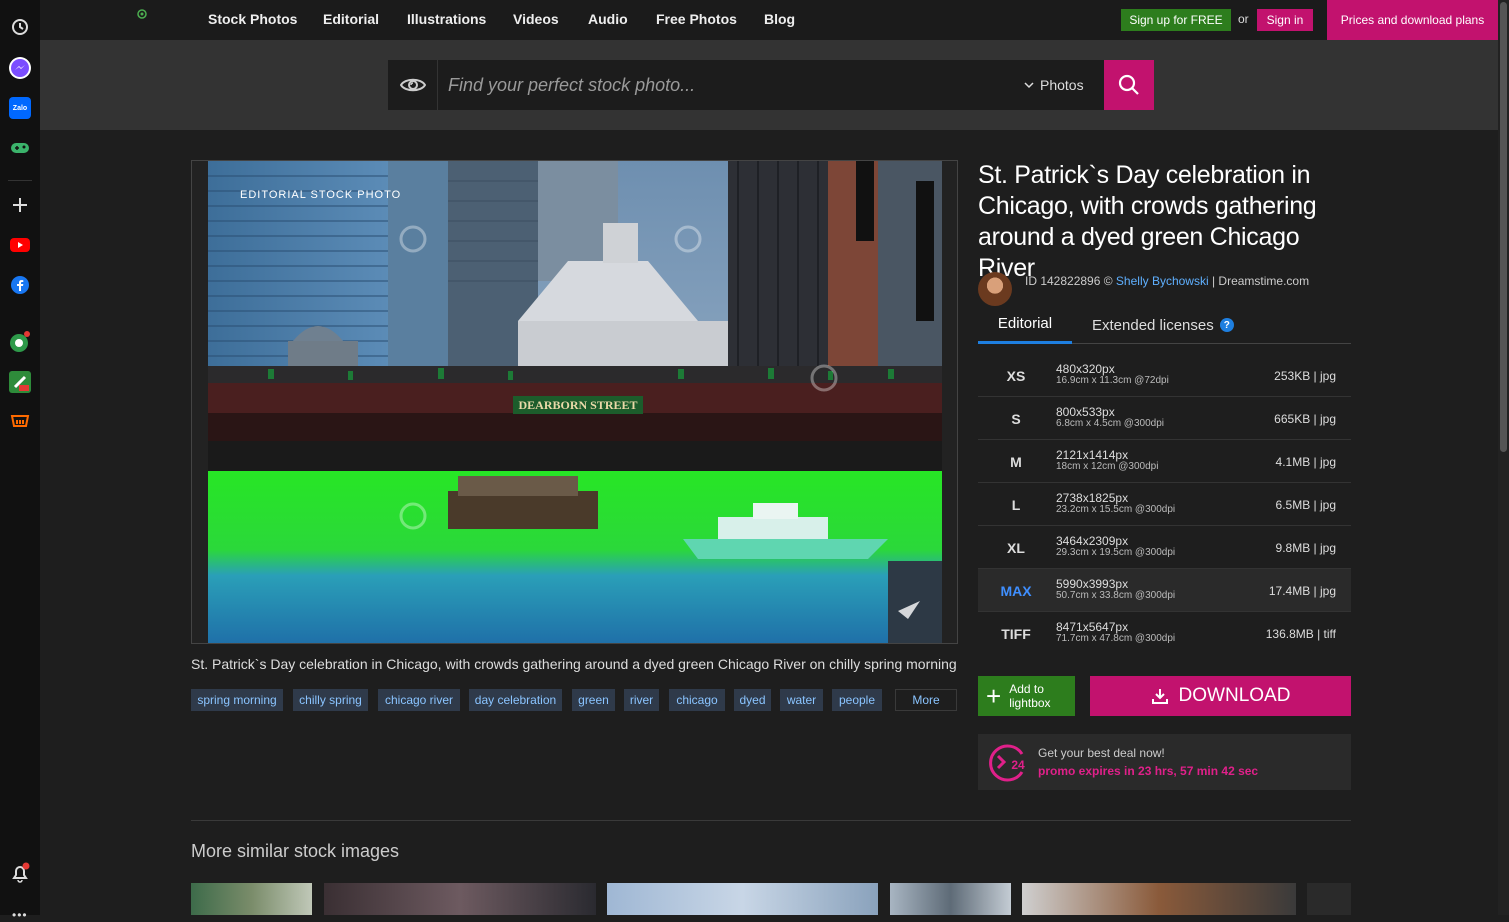 Image resolution: width=1509 pixels, height=922 pixels. What do you see at coordinates (1016, 547) in the screenshot?
I see `size-name: XL` at bounding box center [1016, 547].